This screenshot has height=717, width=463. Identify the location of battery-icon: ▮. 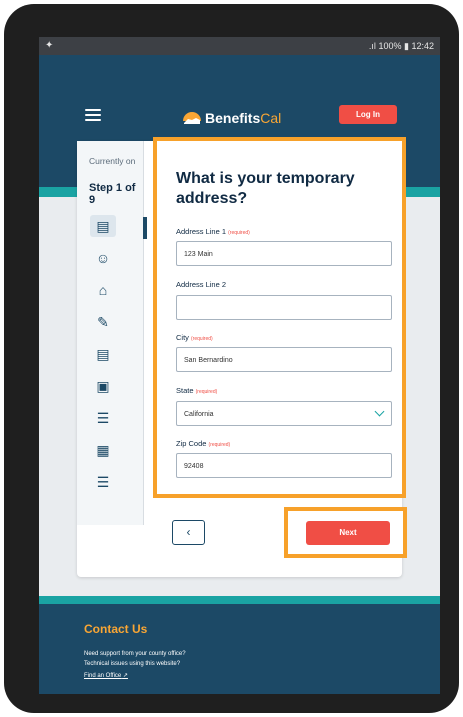
(406, 46).